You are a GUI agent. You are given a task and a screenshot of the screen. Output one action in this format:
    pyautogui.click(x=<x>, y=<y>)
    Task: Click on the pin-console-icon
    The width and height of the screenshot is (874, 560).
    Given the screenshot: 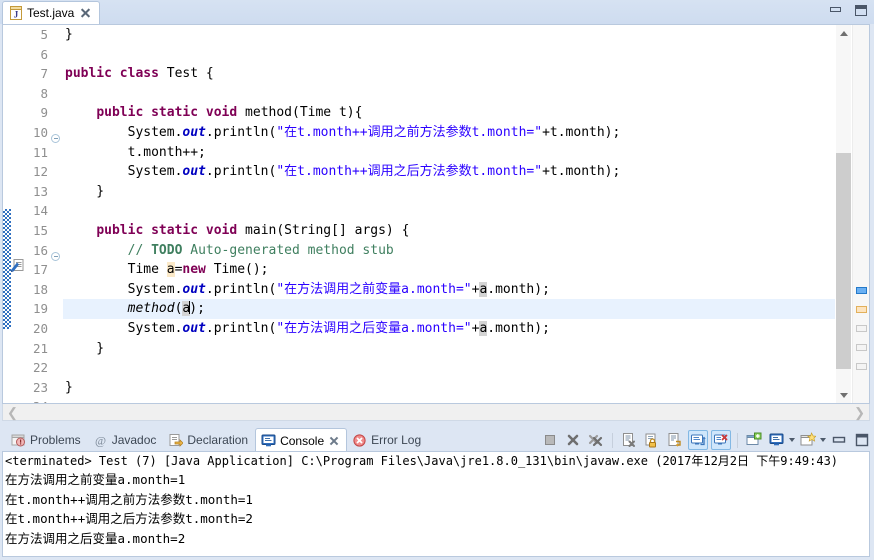 What is the action you would take?
    pyautogui.click(x=754, y=440)
    